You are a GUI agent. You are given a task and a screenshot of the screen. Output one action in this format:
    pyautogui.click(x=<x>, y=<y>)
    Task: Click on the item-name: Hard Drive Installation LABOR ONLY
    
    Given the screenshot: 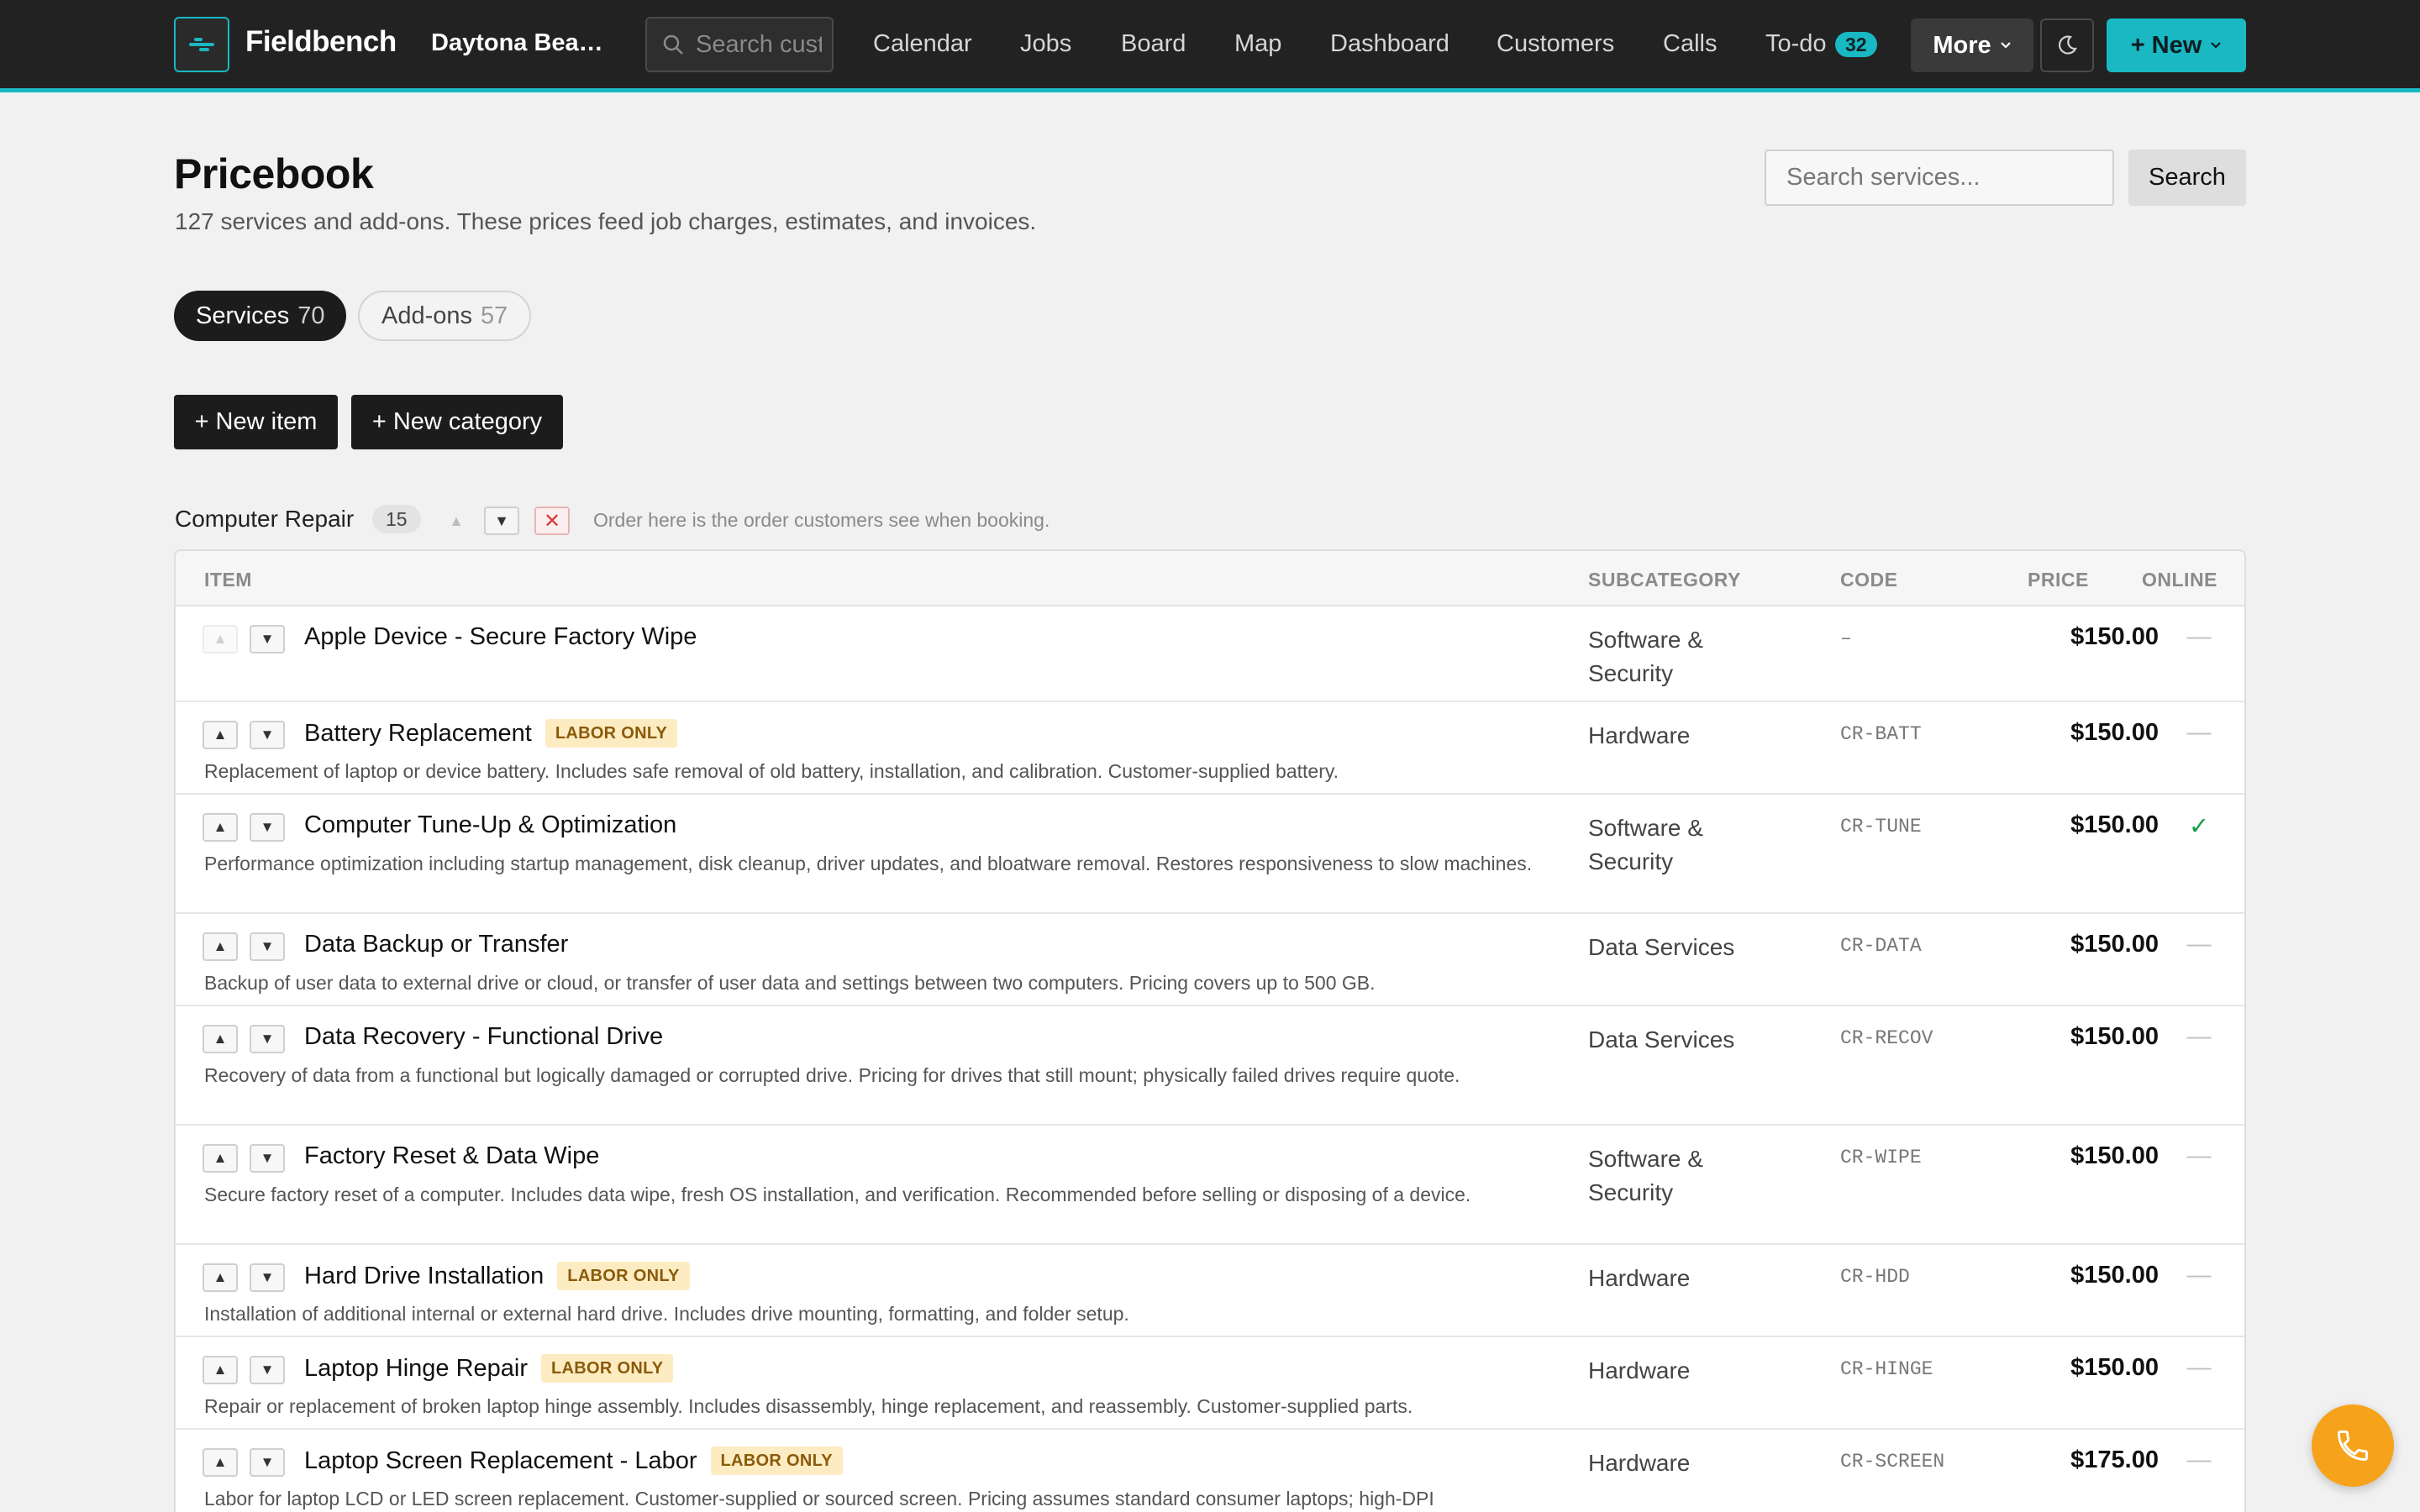 What is the action you would take?
    pyautogui.click(x=497, y=1276)
    